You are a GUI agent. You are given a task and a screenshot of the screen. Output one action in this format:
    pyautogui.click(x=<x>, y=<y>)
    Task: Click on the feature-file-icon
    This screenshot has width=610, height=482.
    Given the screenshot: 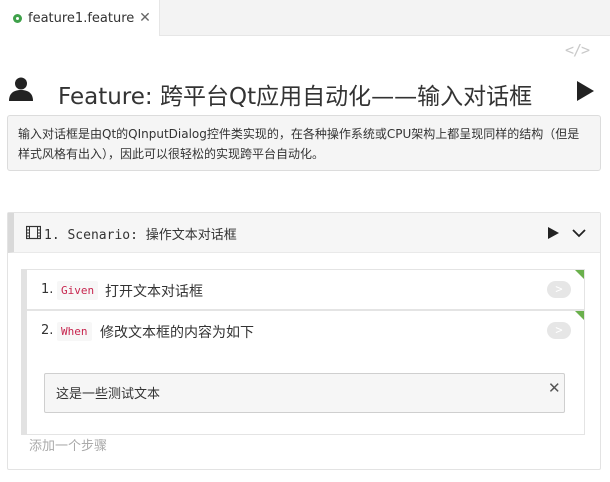 What is the action you would take?
    pyautogui.click(x=17, y=18)
    